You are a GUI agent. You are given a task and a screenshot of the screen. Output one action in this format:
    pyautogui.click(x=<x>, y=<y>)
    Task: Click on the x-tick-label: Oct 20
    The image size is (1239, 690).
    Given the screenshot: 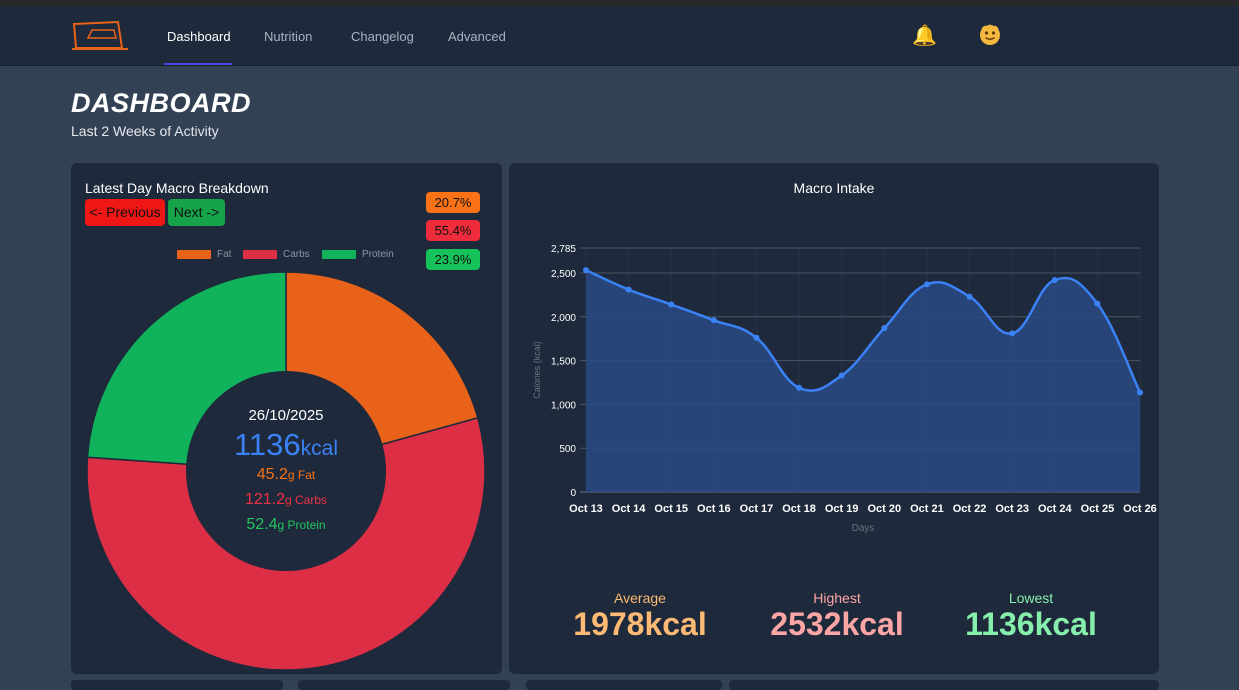 What is the action you would take?
    pyautogui.click(x=884, y=509)
    